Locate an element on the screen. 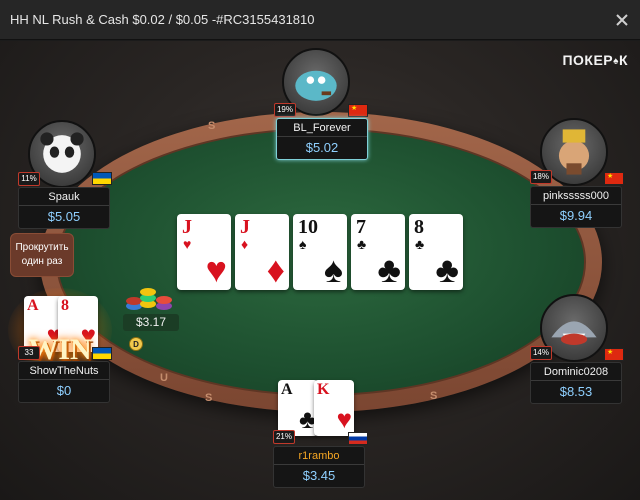 The height and width of the screenshot is (500, 640). player-name: r1rambo is located at coordinates (319, 456).